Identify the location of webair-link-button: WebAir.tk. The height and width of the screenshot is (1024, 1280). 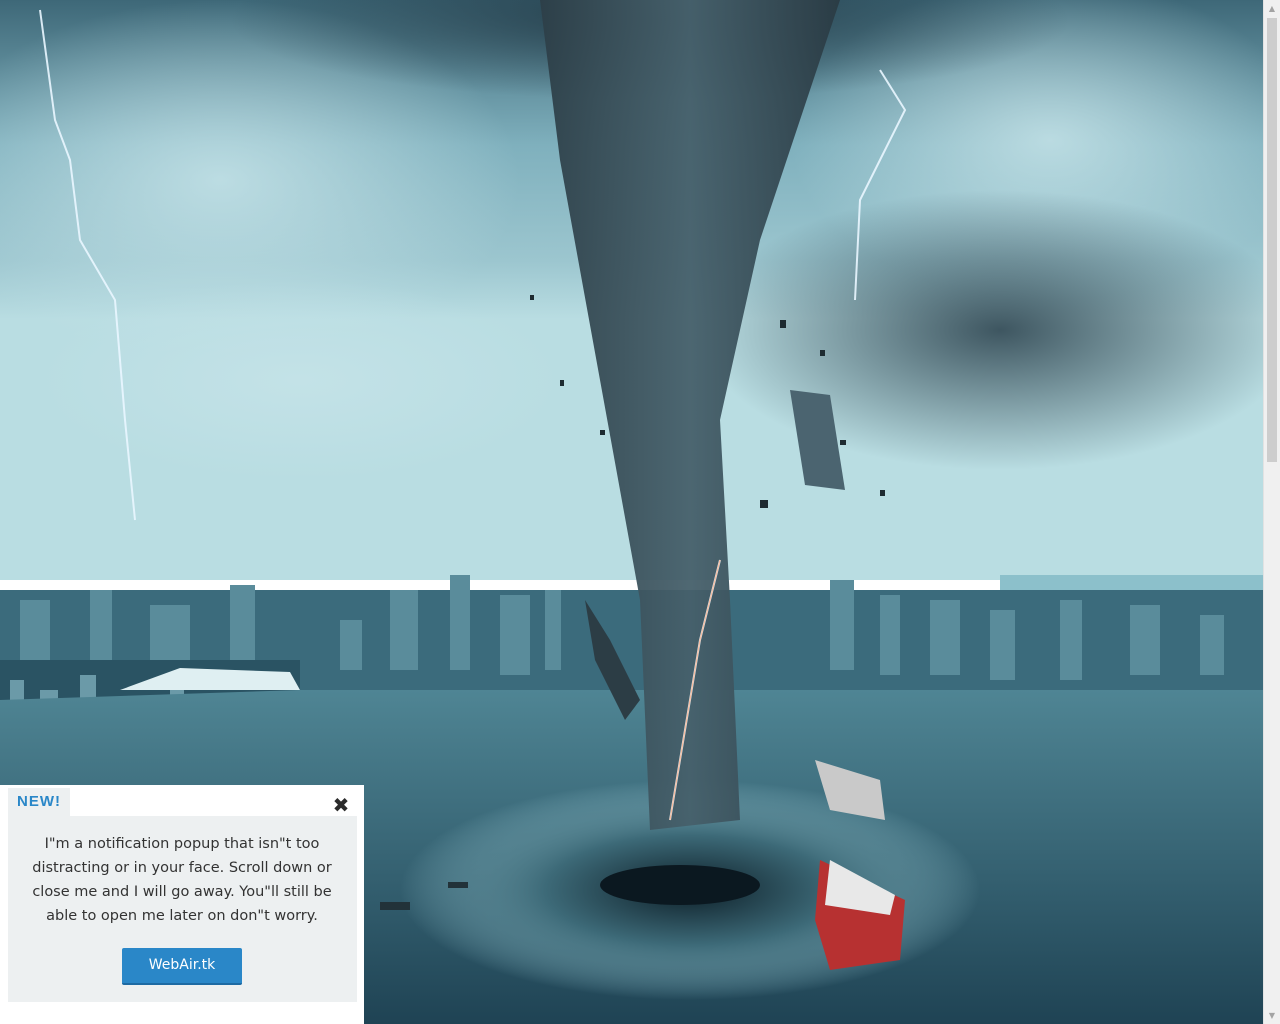
(182, 966).